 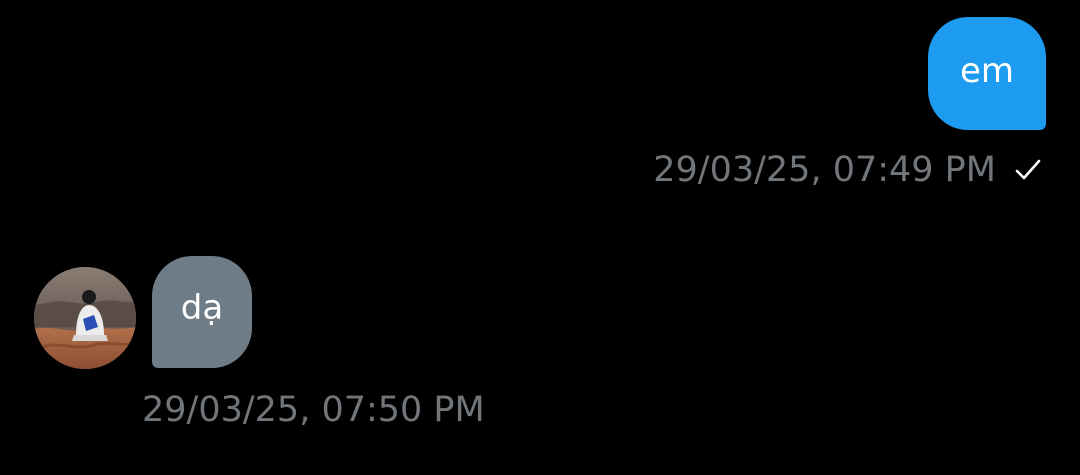 I want to click on avatar, so click(x=85, y=318).